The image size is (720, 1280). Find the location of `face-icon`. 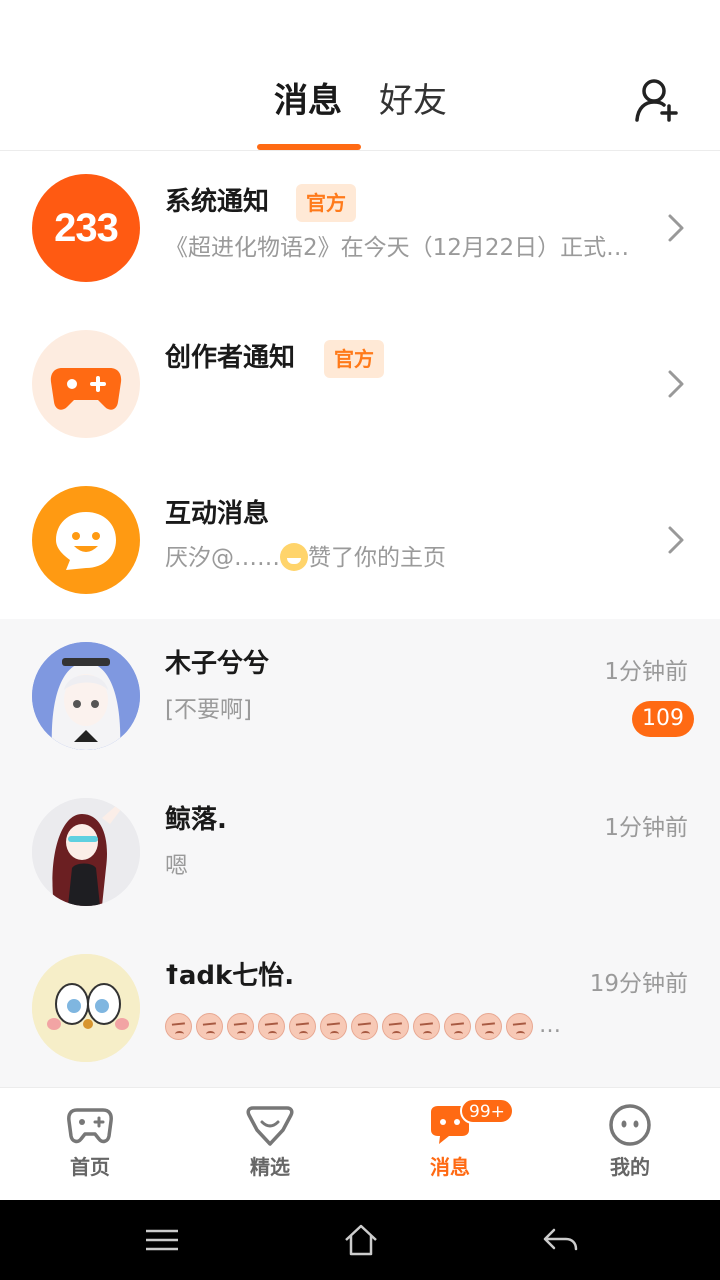

face-icon is located at coordinates (630, 1125).